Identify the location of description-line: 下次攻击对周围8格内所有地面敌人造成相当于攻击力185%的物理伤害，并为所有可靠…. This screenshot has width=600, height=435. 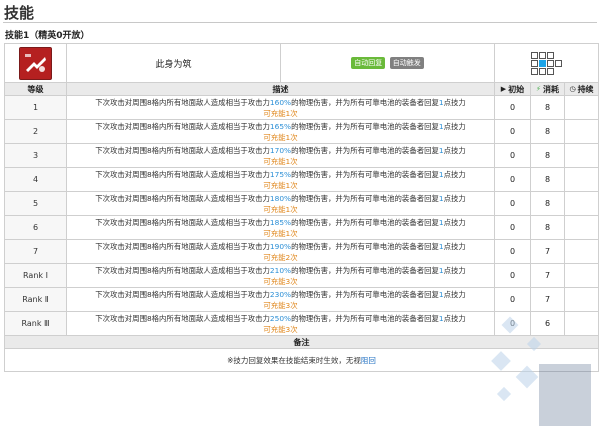
(280, 222).